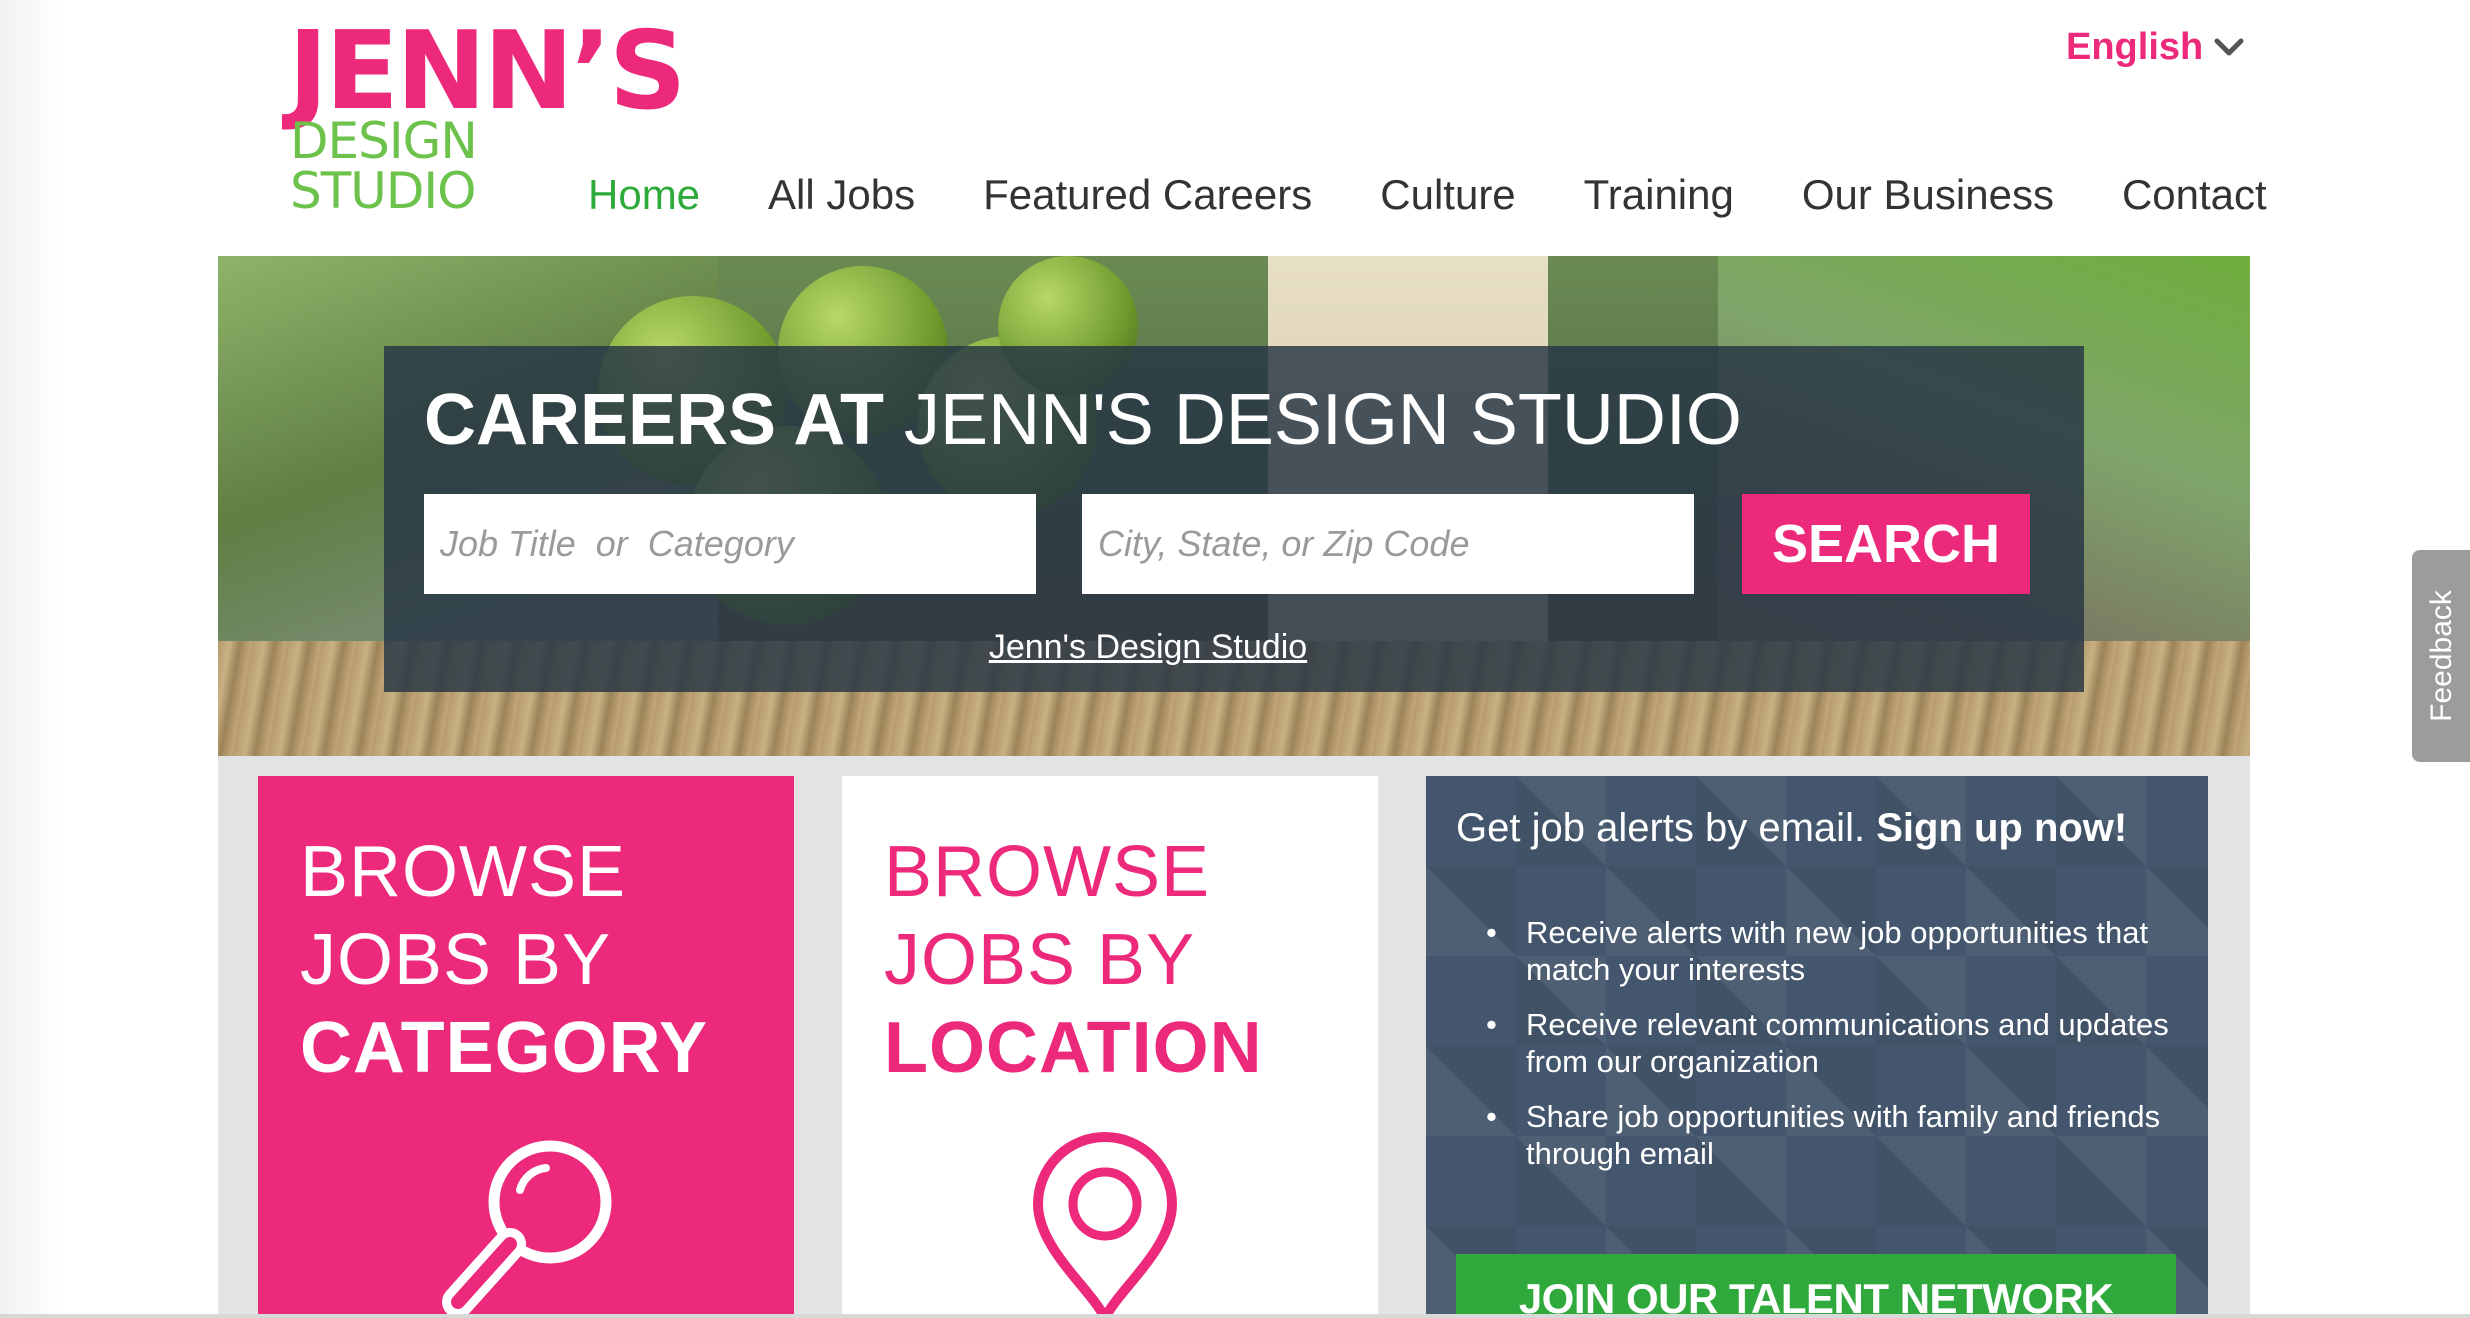  I want to click on browse-location-line2: JOBS BY, so click(1040, 960).